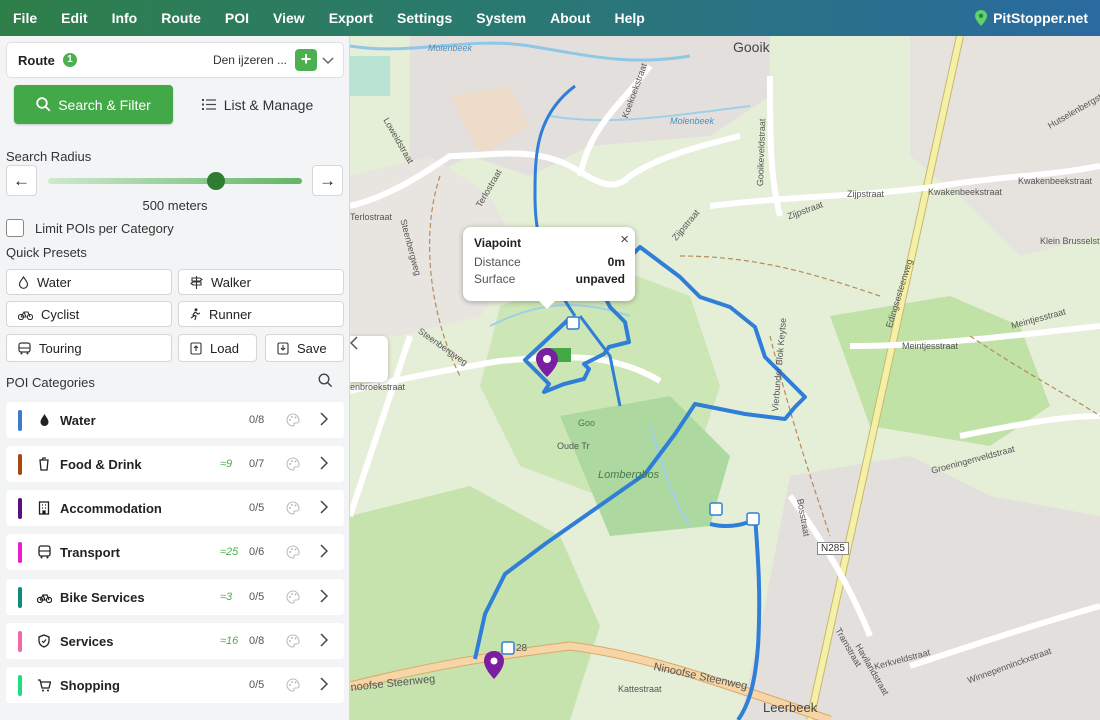  What do you see at coordinates (90, 552) in the screenshot?
I see `category-label: Transport` at bounding box center [90, 552].